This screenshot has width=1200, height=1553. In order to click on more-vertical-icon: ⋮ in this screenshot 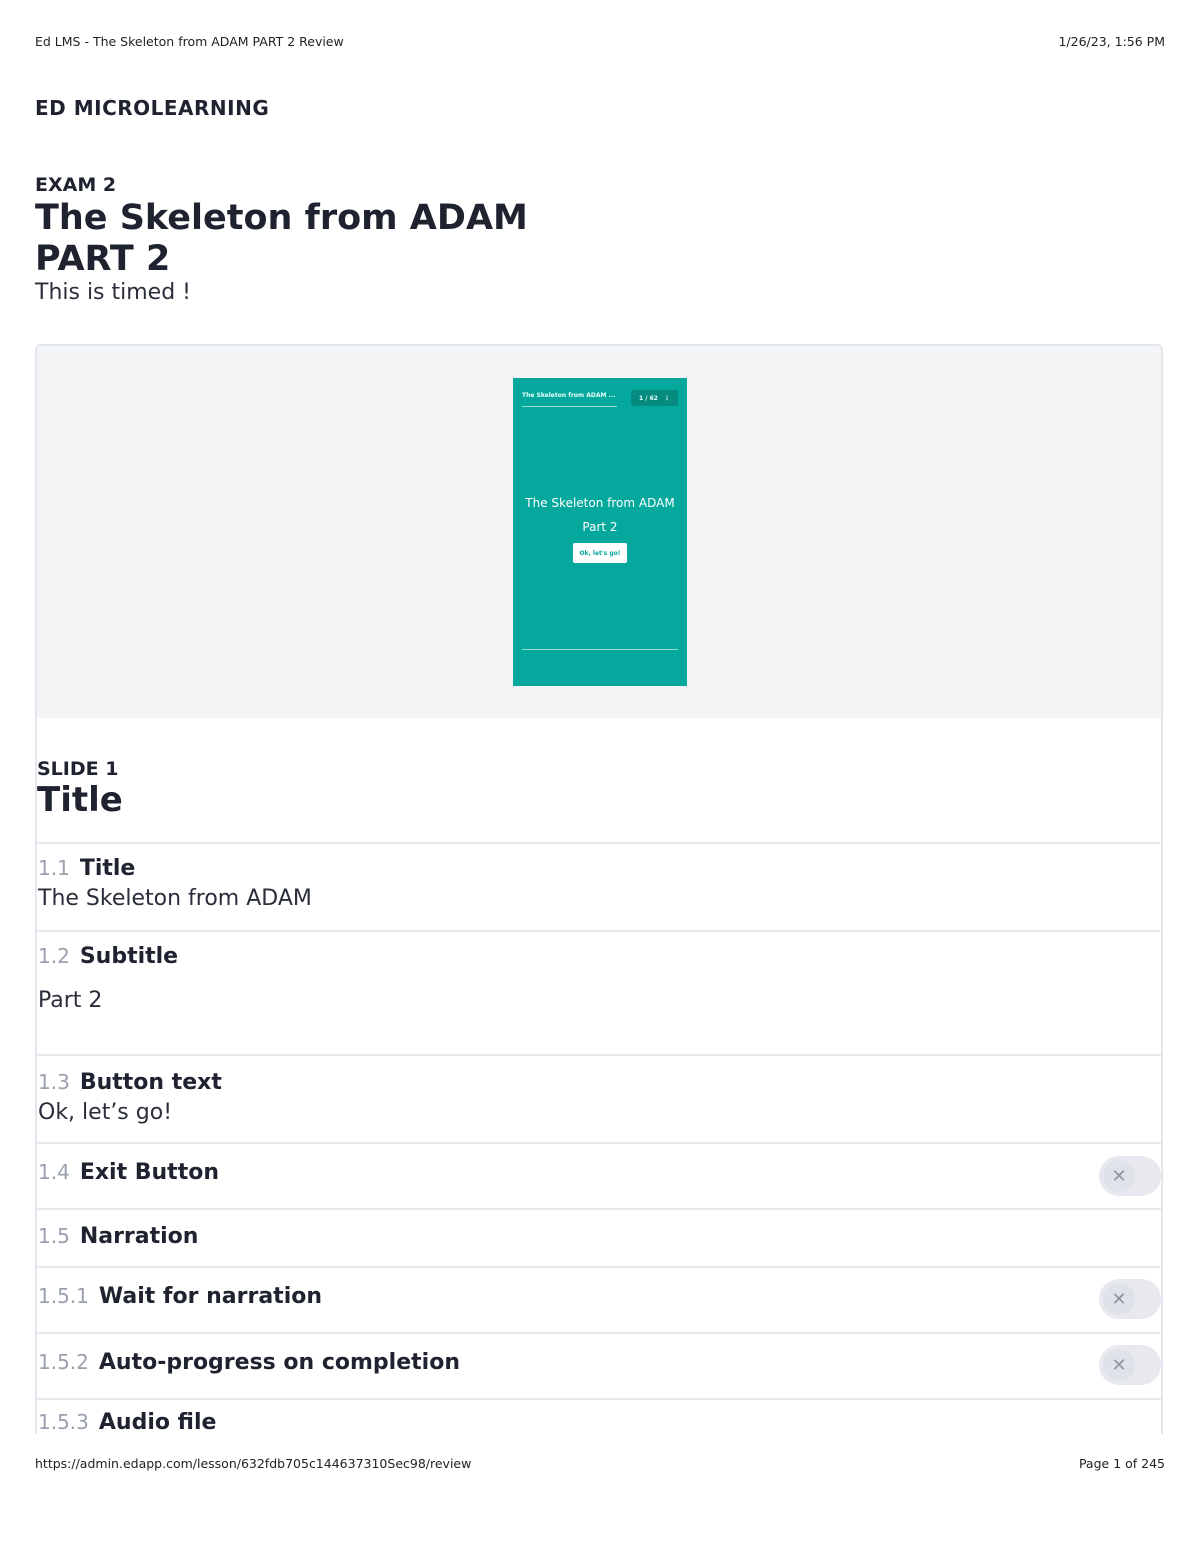, I will do `click(666, 398)`.